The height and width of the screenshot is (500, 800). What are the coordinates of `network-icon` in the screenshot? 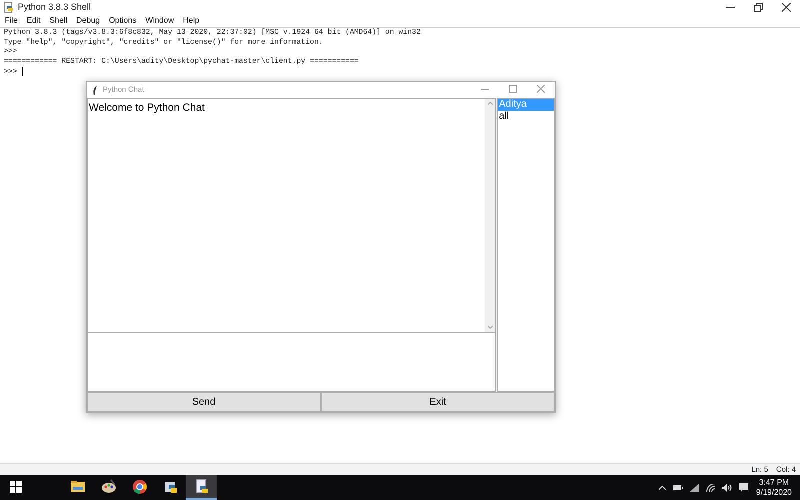 It's located at (695, 488).